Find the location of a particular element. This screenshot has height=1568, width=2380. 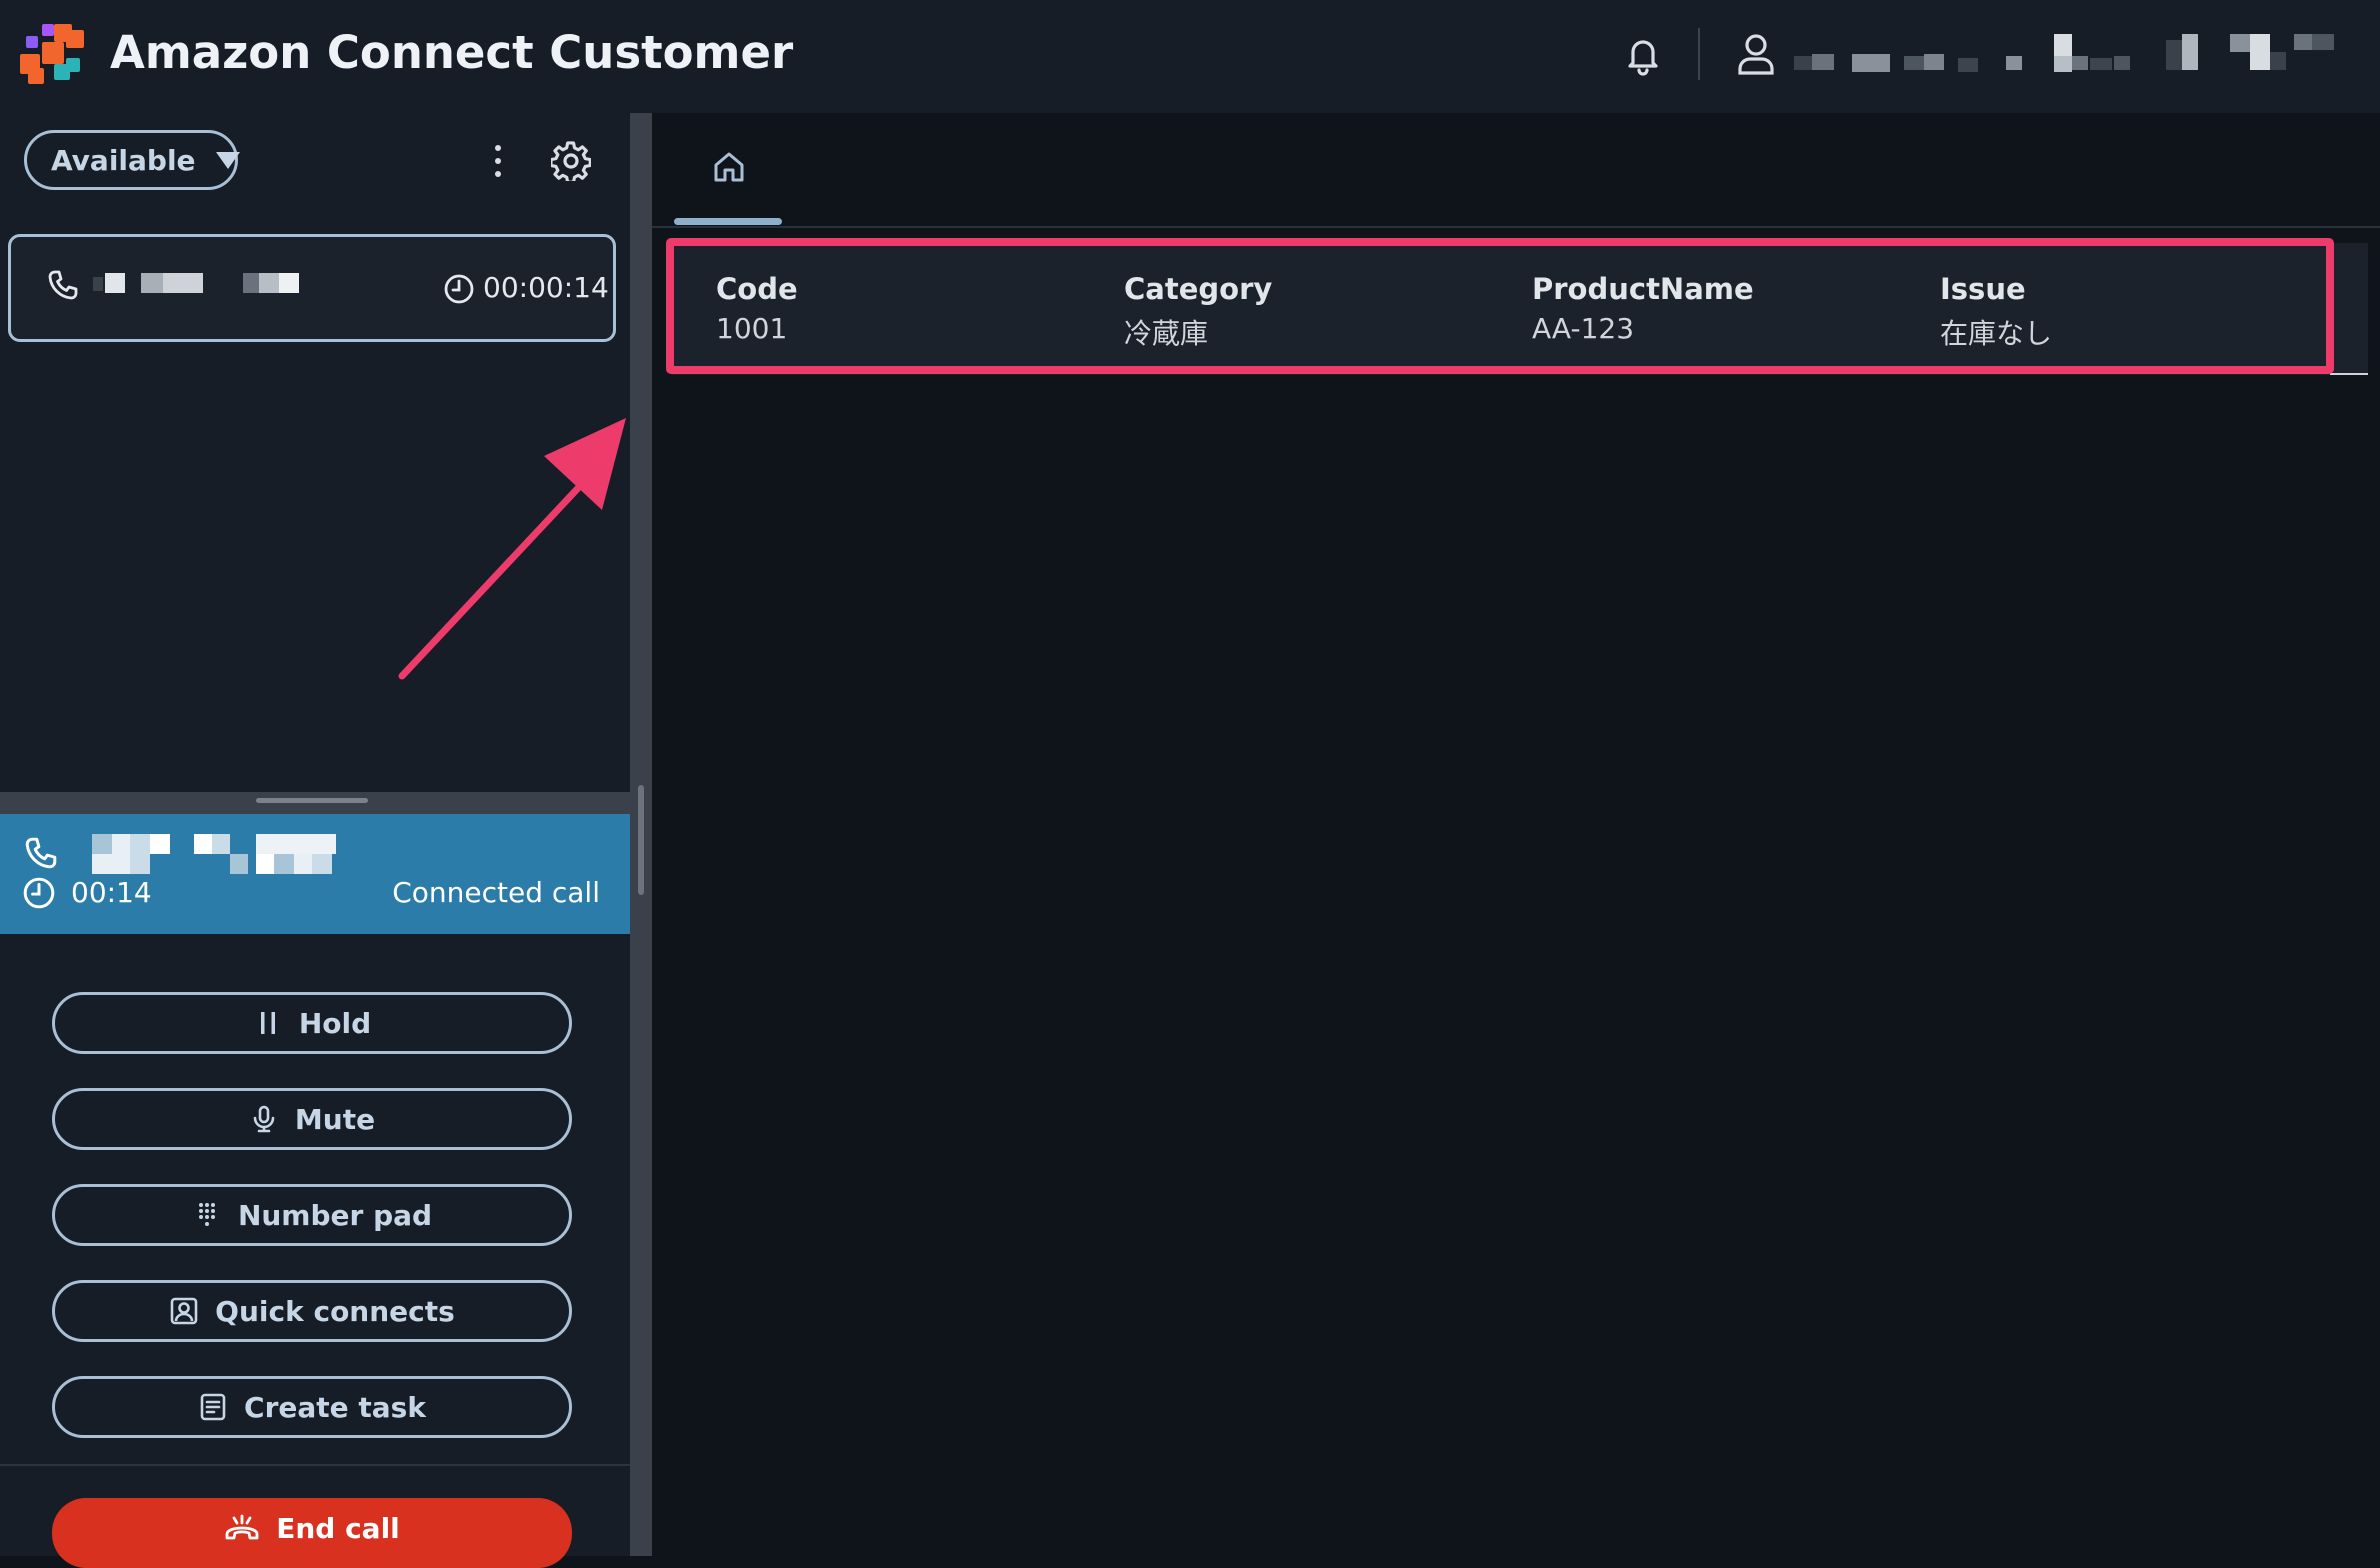

active-call-banner: 00:14 Connected call is located at coordinates (315, 874).